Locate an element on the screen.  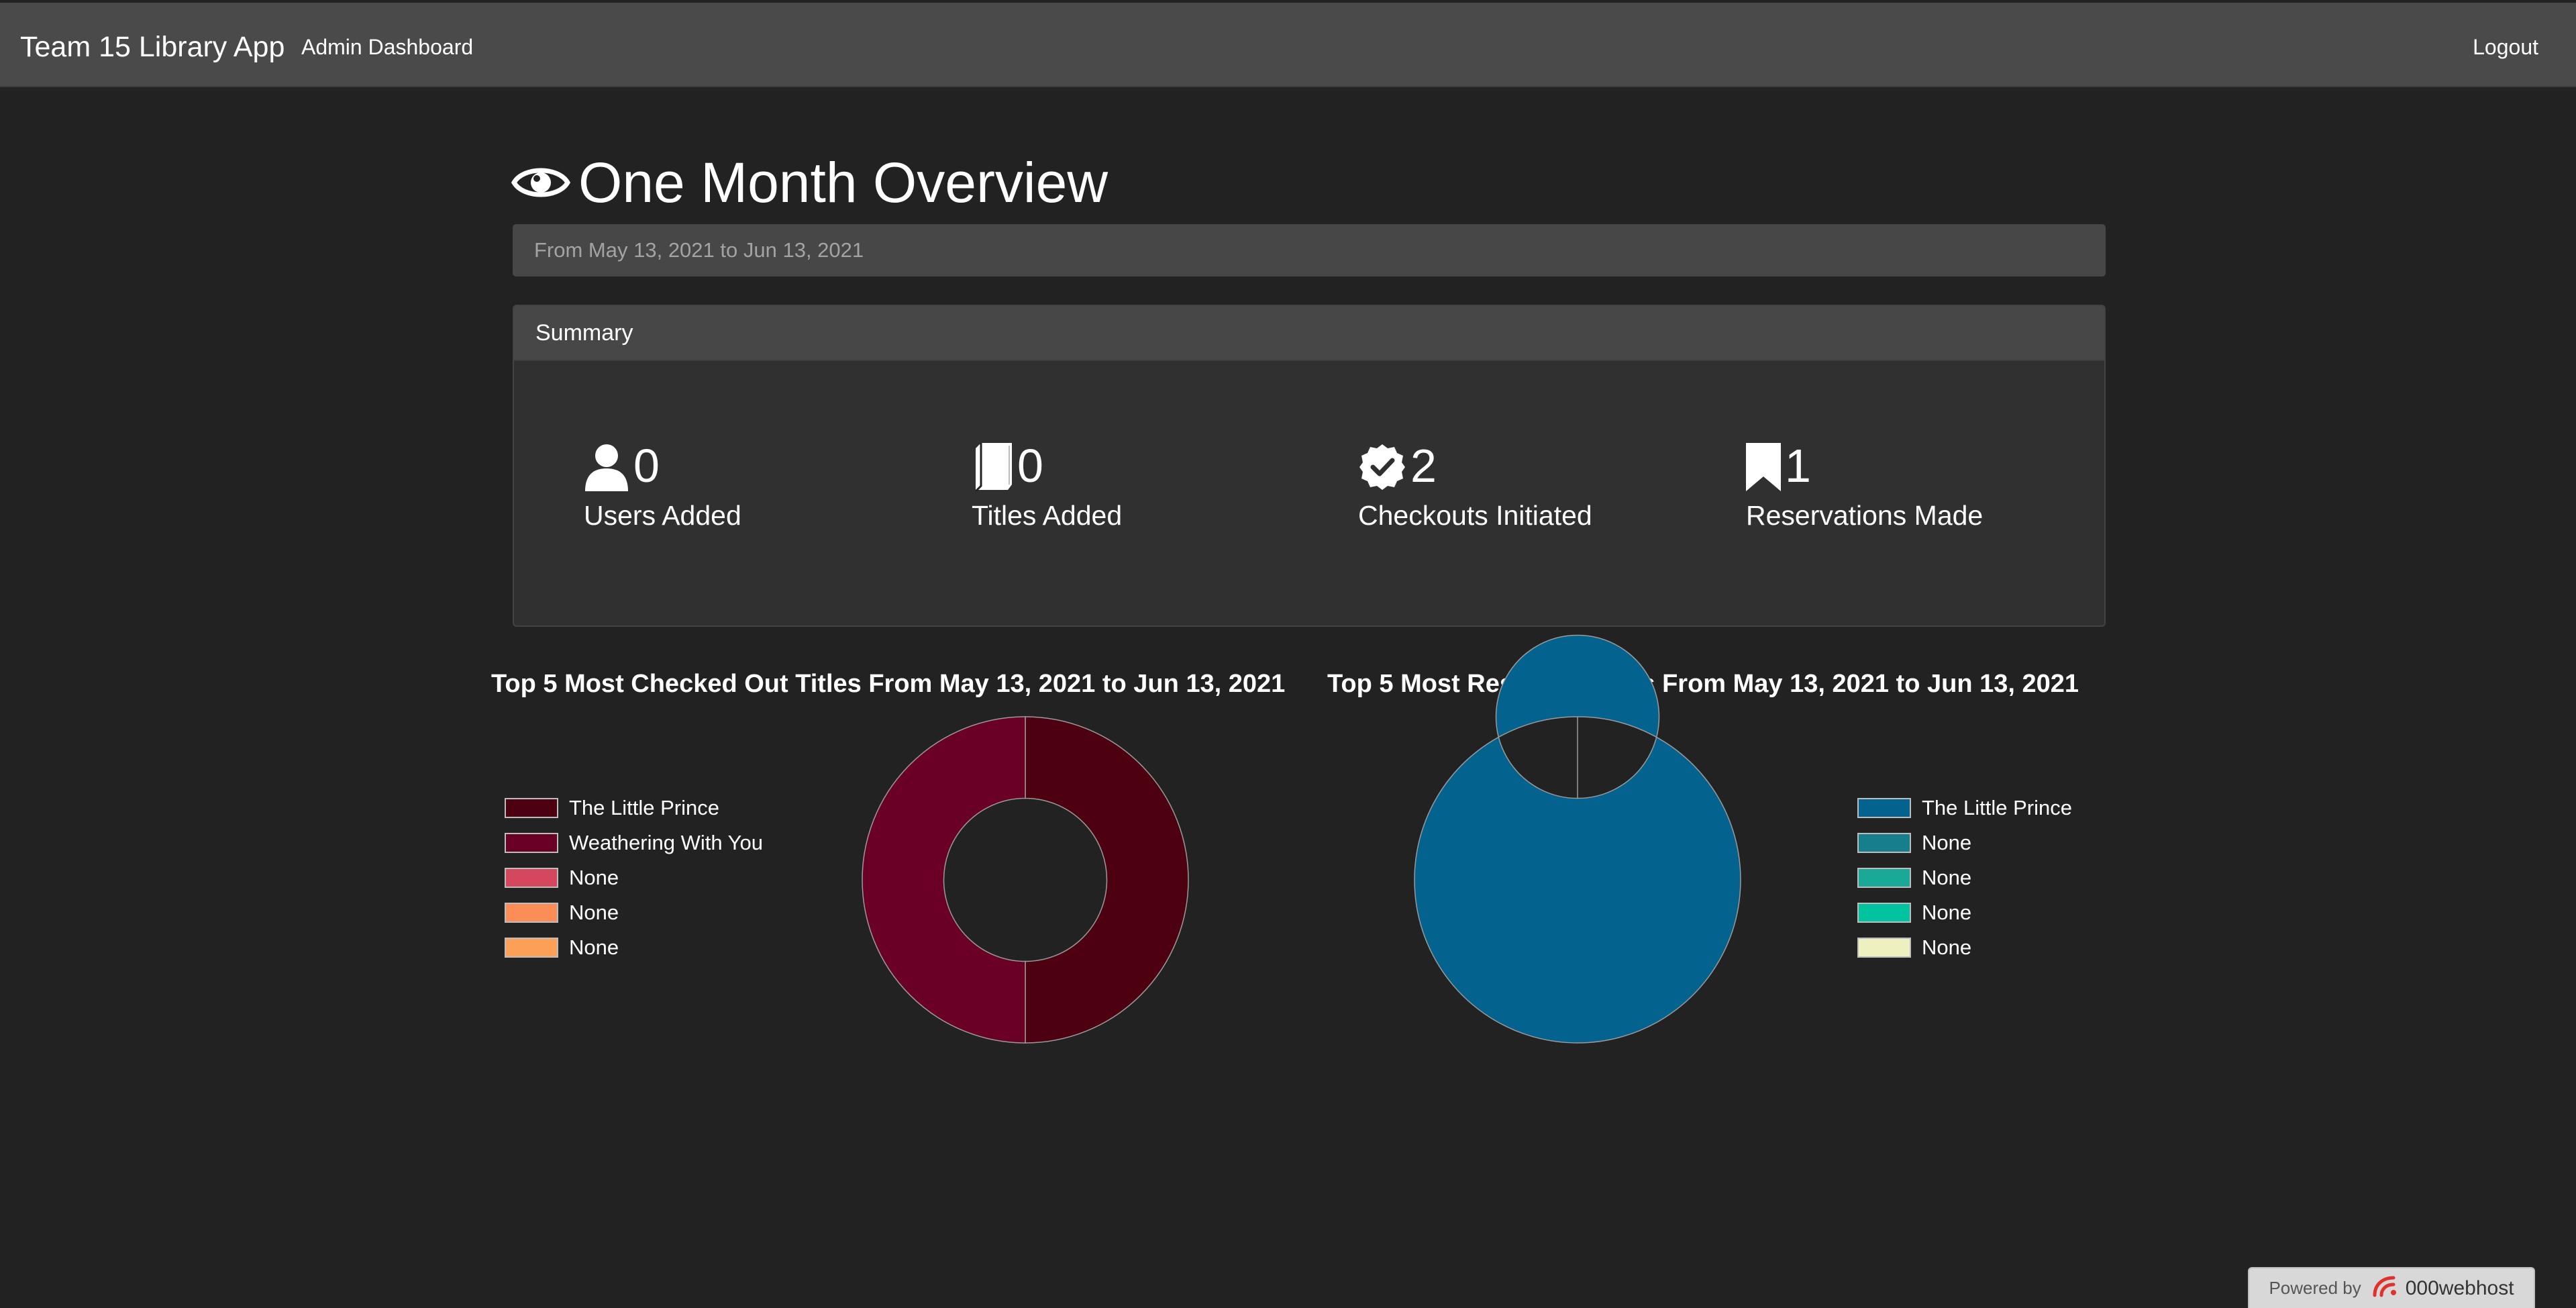
logout-link: Logout is located at coordinates (2505, 47).